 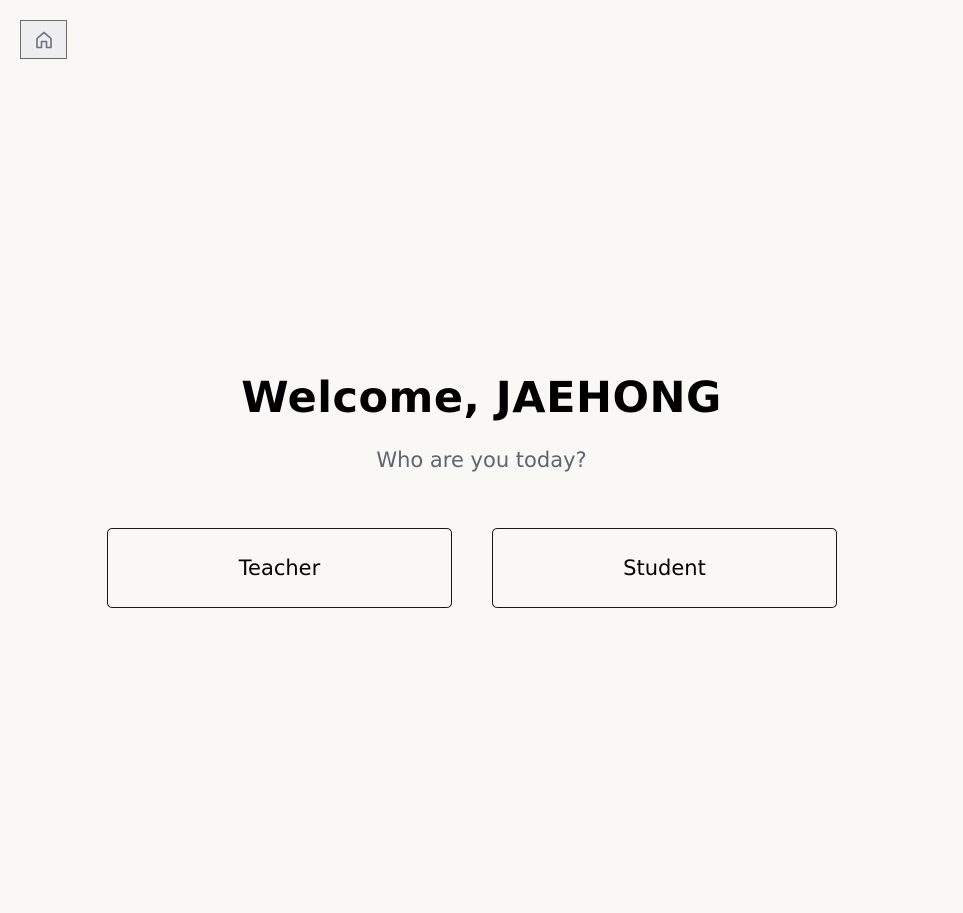 I want to click on page-subtitle: Who are you today?, so click(x=481, y=460).